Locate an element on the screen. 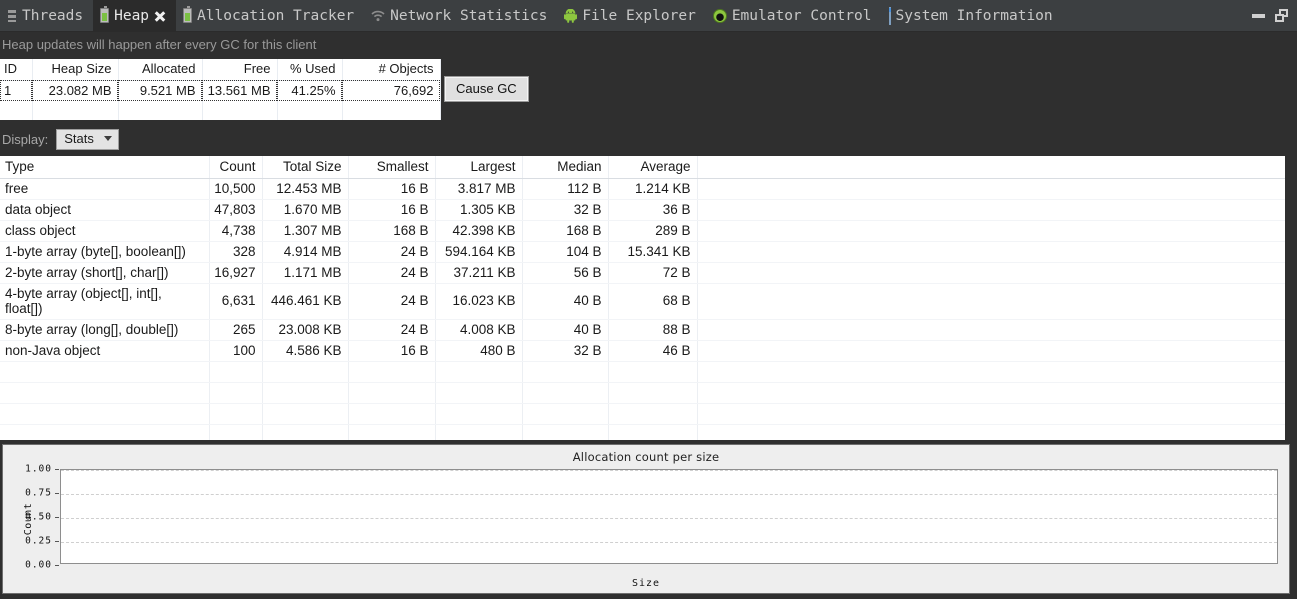 The width and height of the screenshot is (1297, 599). display-label: Display: is located at coordinates (25, 139).